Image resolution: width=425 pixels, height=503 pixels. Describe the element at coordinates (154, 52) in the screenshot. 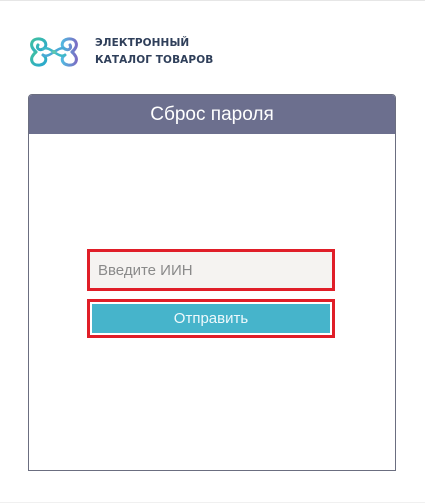

I see `brand-title: ЭЛЕКТРОННЫЙ КАТАЛОГ ТОВАРОВ` at that location.